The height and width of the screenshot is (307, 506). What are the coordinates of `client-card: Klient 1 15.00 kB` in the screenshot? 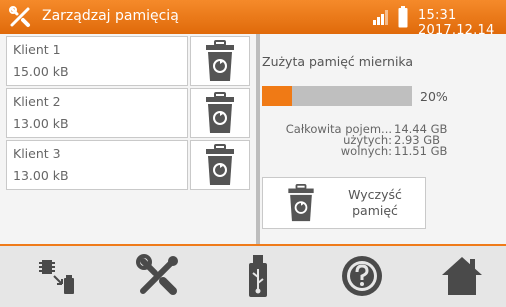 It's located at (97, 61).